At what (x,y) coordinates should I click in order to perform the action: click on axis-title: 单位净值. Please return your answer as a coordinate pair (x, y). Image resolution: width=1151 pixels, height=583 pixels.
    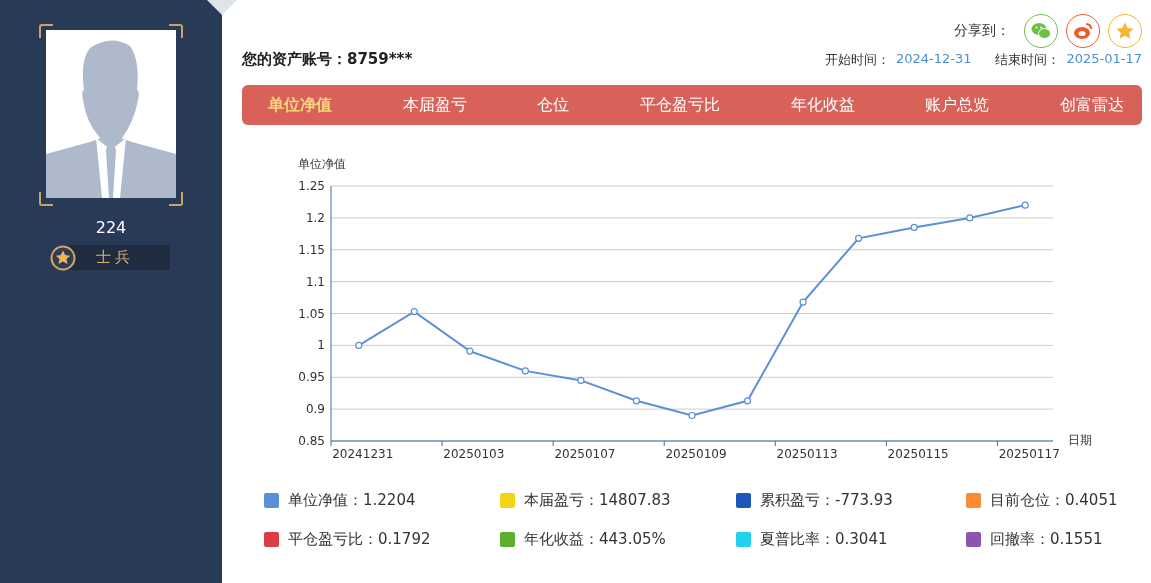
    Looking at the image, I should click on (322, 164).